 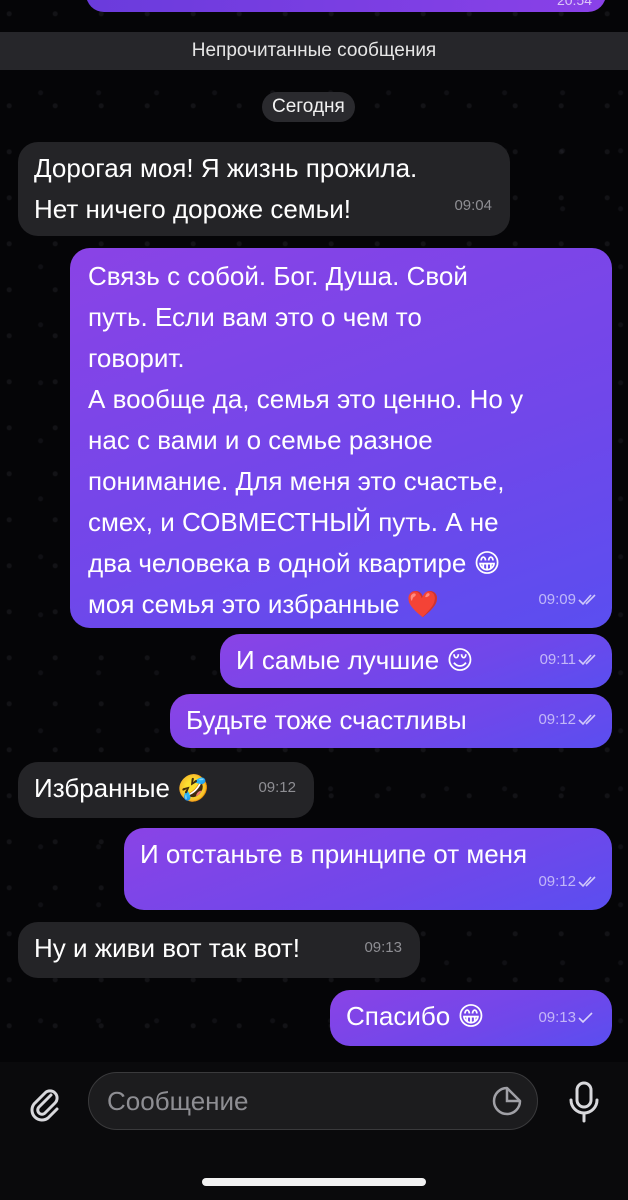 What do you see at coordinates (588, 1017) in the screenshot?
I see `check-icon` at bounding box center [588, 1017].